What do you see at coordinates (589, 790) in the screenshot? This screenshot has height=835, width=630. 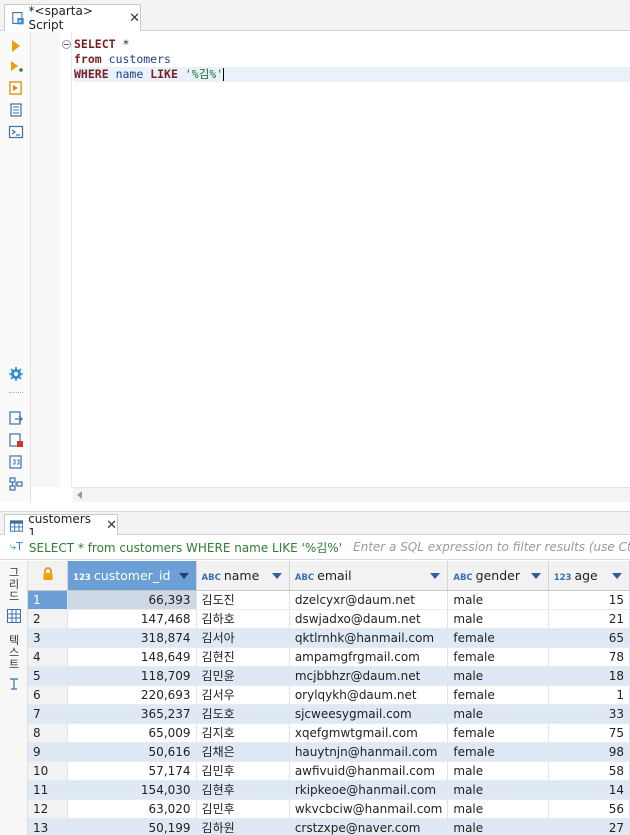 I see `cell-age: 14` at bounding box center [589, 790].